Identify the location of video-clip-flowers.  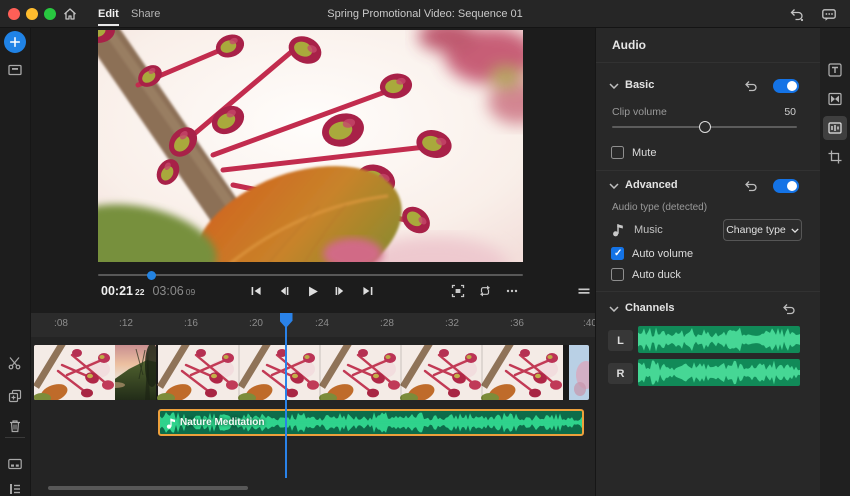
(298, 372).